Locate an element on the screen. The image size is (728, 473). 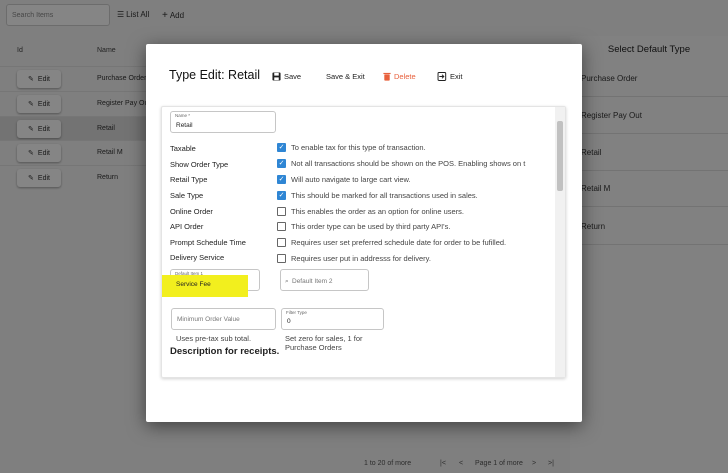
name-field-value: Retail is located at coordinates (184, 125).